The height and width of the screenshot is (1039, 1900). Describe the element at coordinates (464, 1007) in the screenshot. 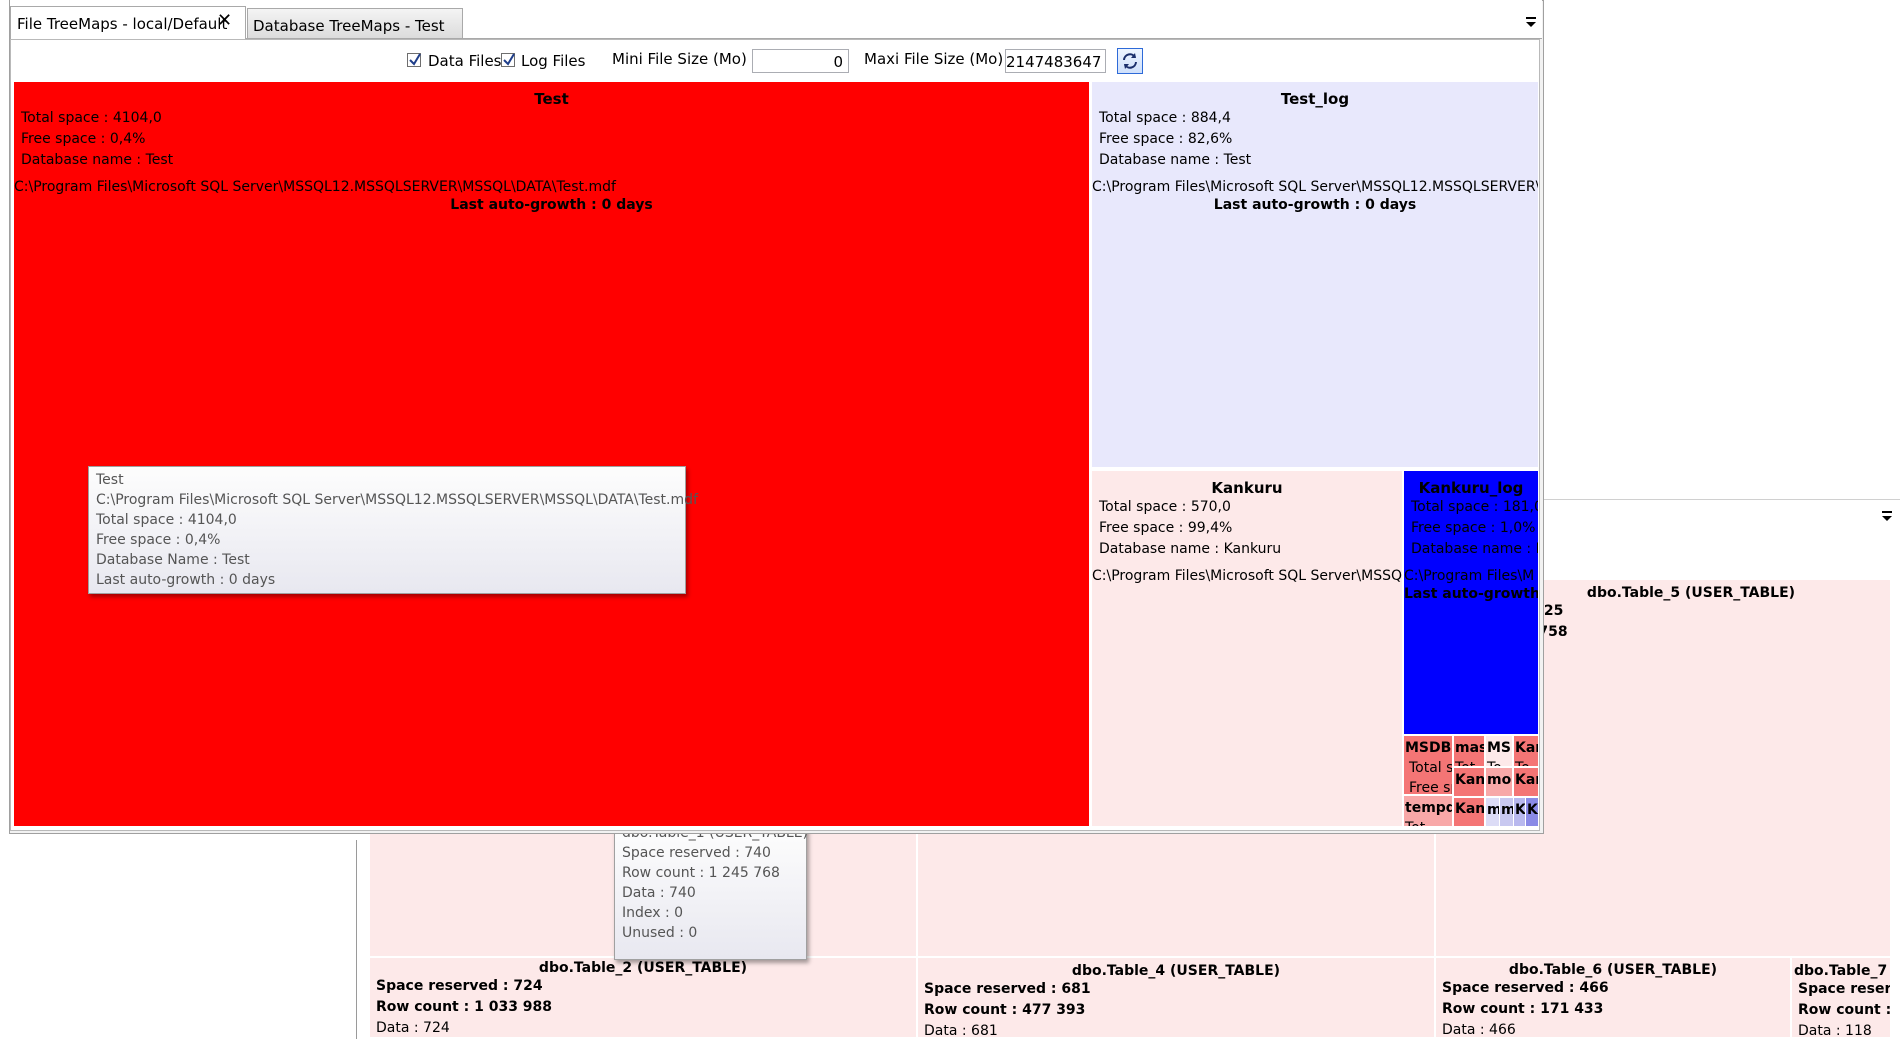

I see `table-2-rows: Row count : 1 033 988` at that location.